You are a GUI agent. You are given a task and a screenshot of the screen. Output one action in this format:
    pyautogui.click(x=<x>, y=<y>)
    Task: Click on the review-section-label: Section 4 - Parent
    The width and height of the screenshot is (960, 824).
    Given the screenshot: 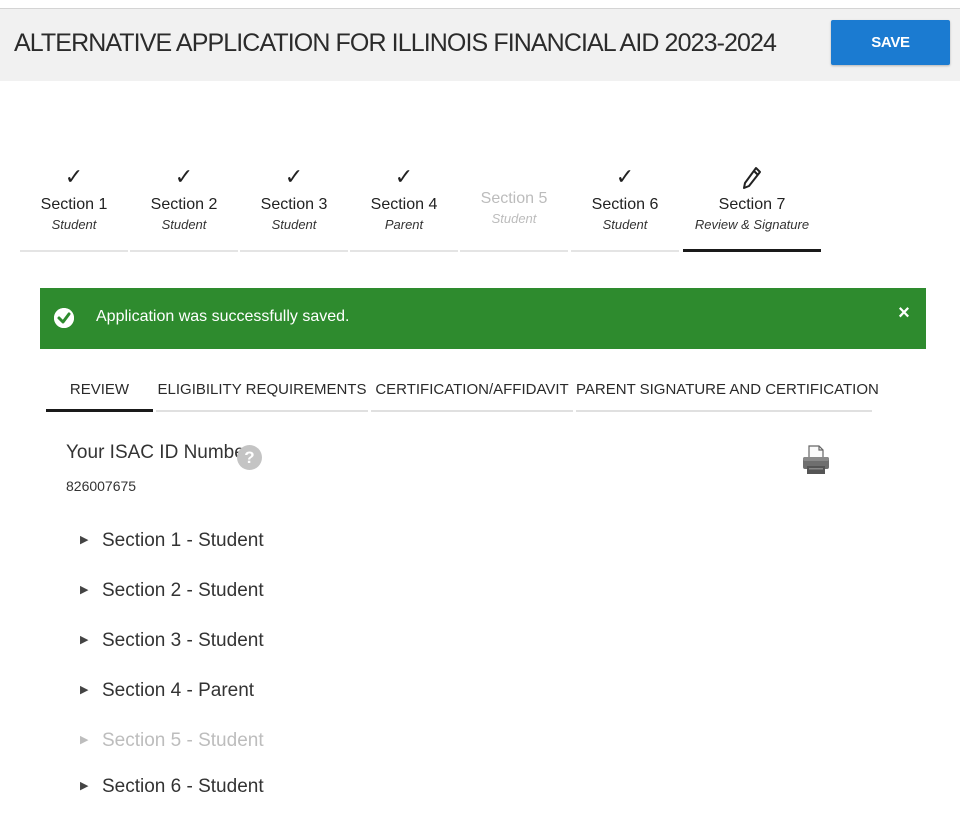 What is the action you would take?
    pyautogui.click(x=178, y=690)
    